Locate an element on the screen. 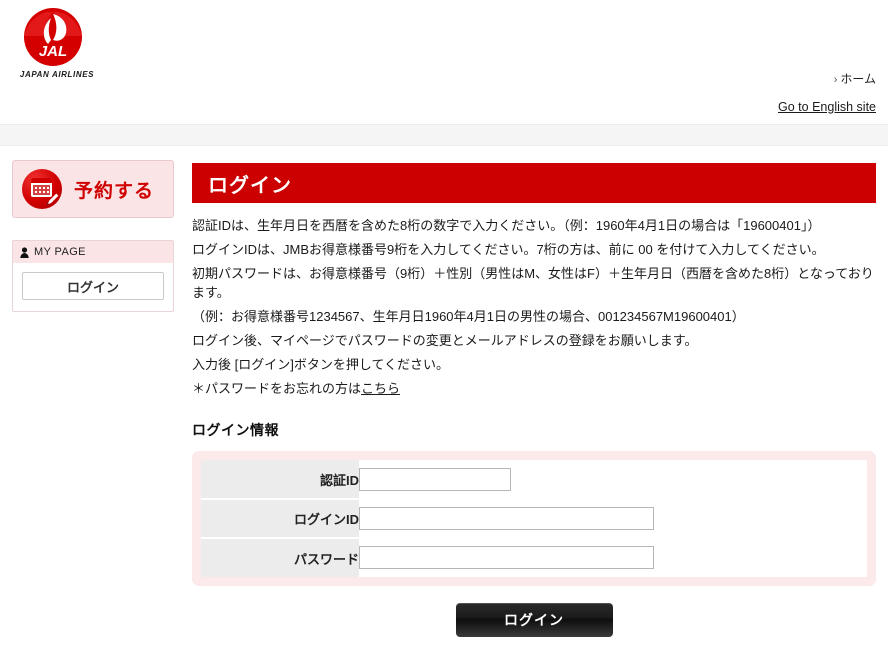  pencil-icon is located at coordinates (53, 199).